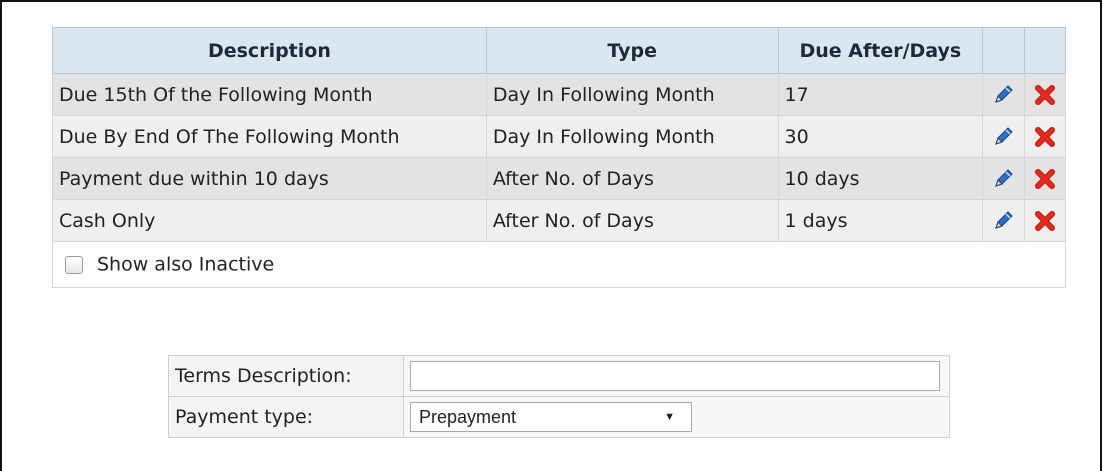 Image resolution: width=1105 pixels, height=471 pixels. I want to click on cell-description: Due By End Of The Following Month, so click(269, 136).